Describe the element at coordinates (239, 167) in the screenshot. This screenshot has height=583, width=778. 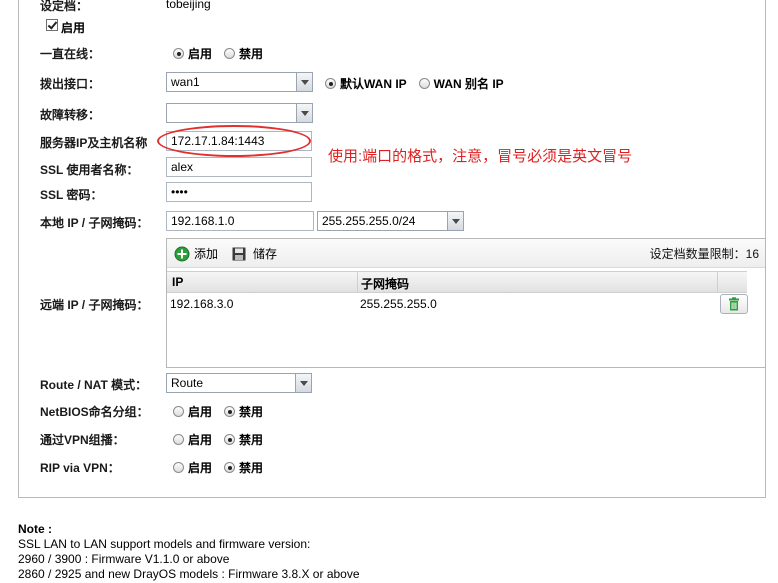
I see `ssl-user-input: alex` at that location.